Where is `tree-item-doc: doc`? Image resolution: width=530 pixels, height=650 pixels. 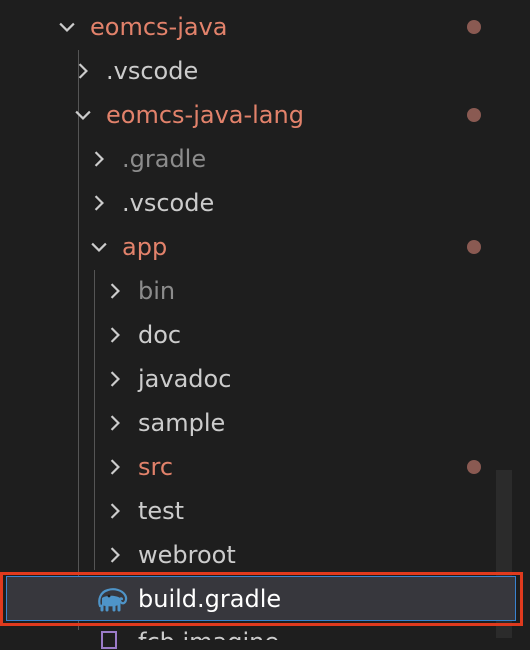
tree-item-doc: doc is located at coordinates (265, 335).